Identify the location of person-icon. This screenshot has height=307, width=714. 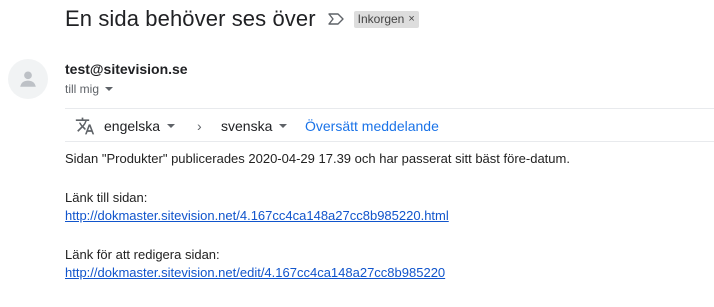
(28, 79).